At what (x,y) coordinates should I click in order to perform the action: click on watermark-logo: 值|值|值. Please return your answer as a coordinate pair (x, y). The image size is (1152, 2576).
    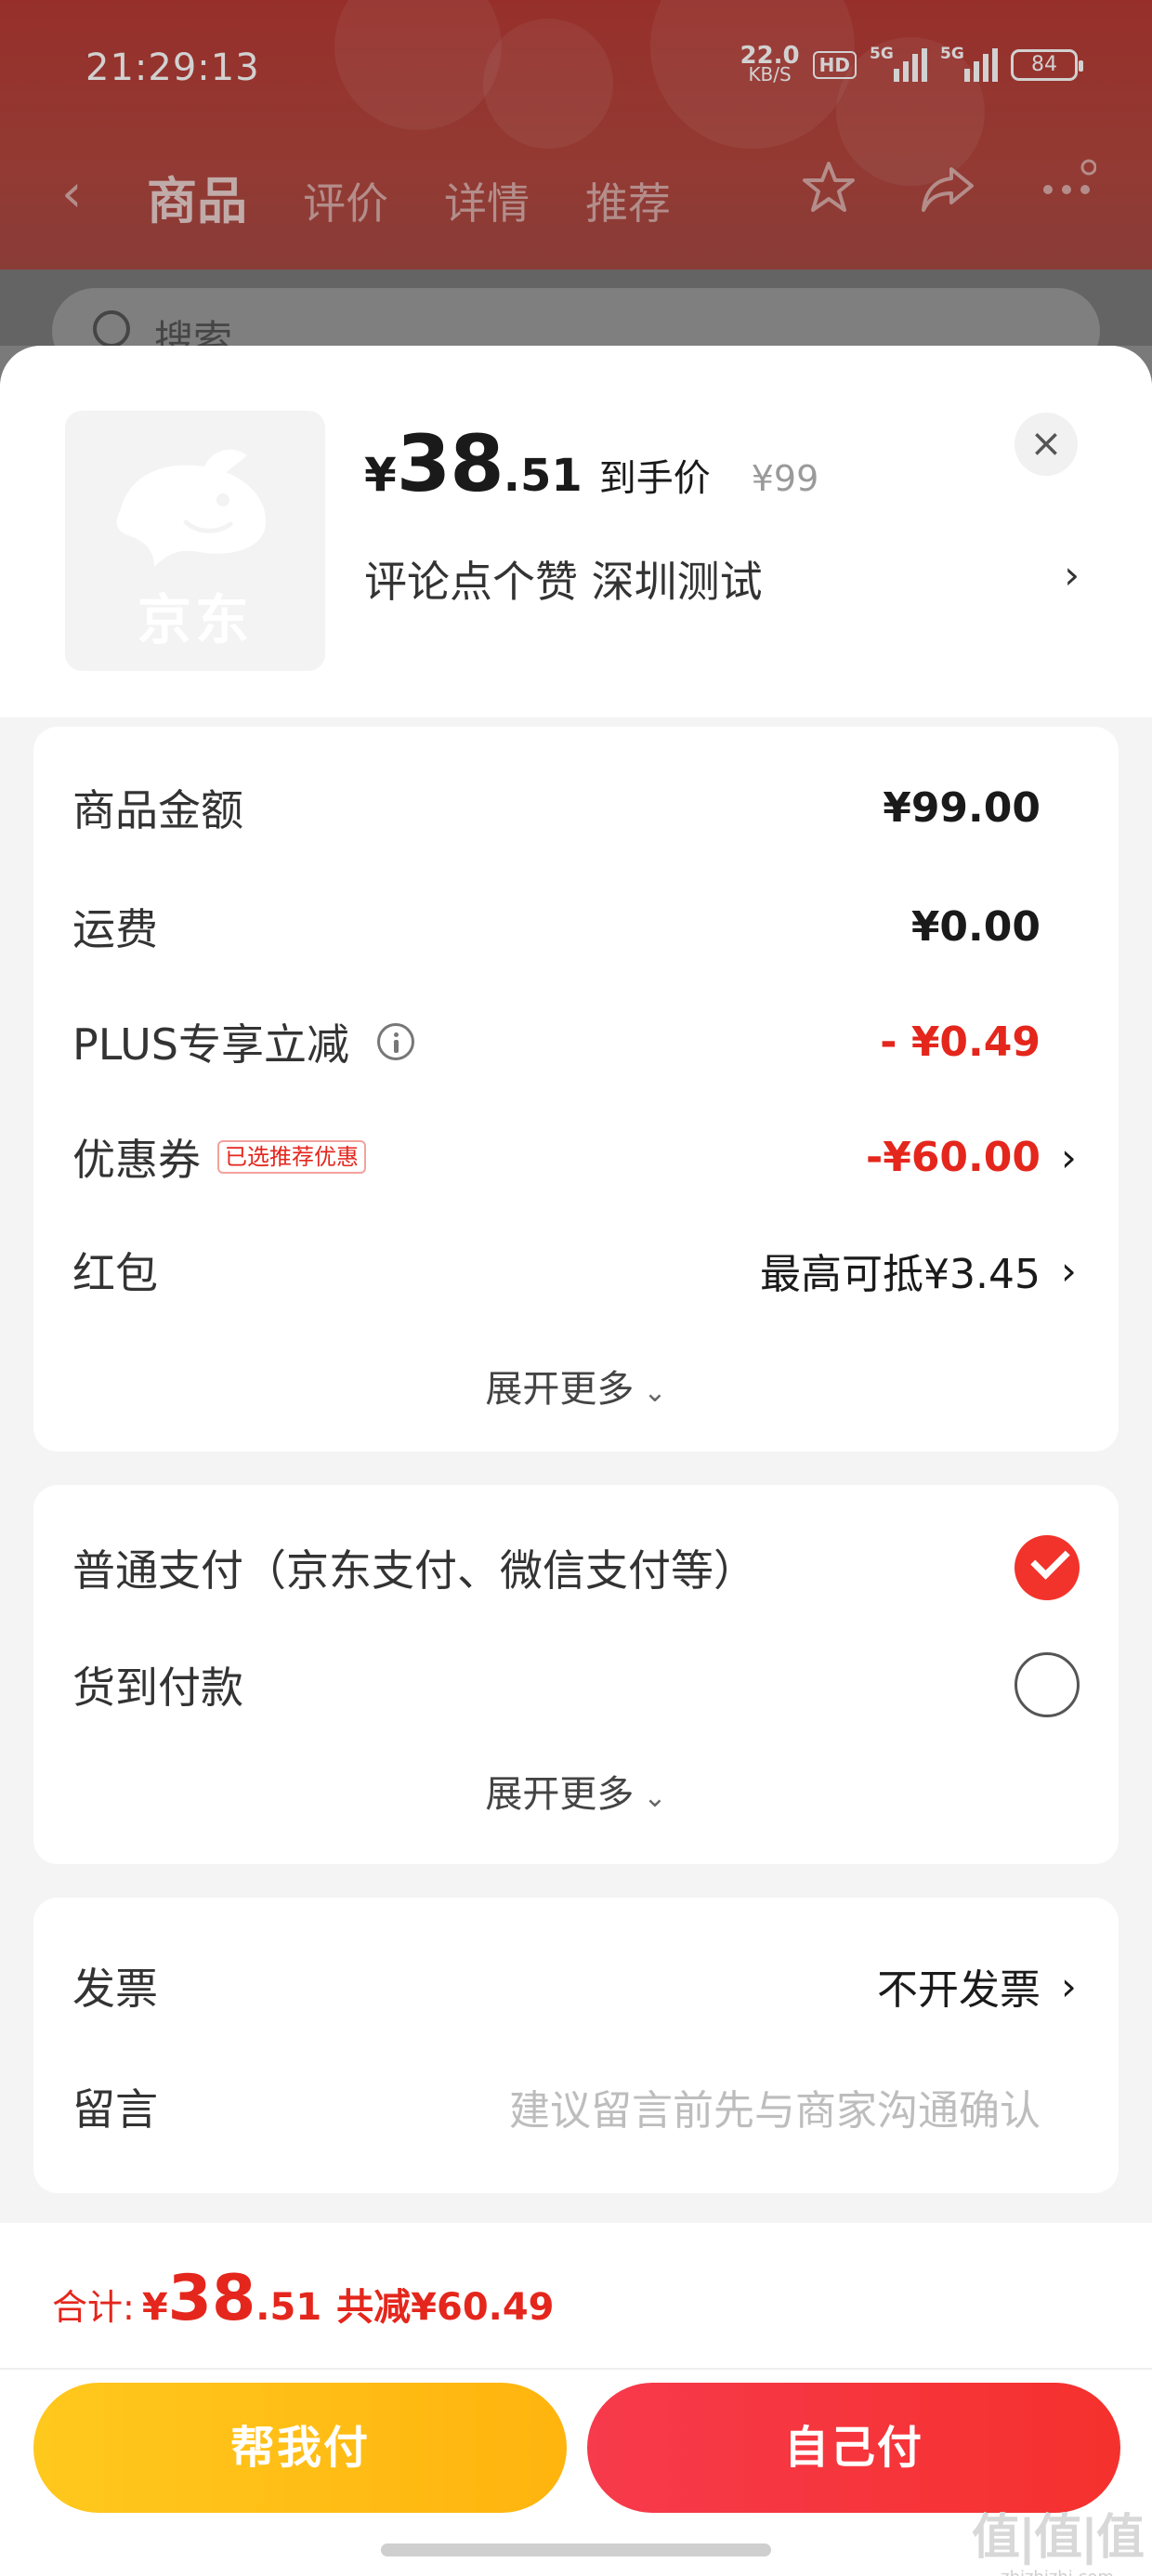
    Looking at the image, I should click on (1058, 2538).